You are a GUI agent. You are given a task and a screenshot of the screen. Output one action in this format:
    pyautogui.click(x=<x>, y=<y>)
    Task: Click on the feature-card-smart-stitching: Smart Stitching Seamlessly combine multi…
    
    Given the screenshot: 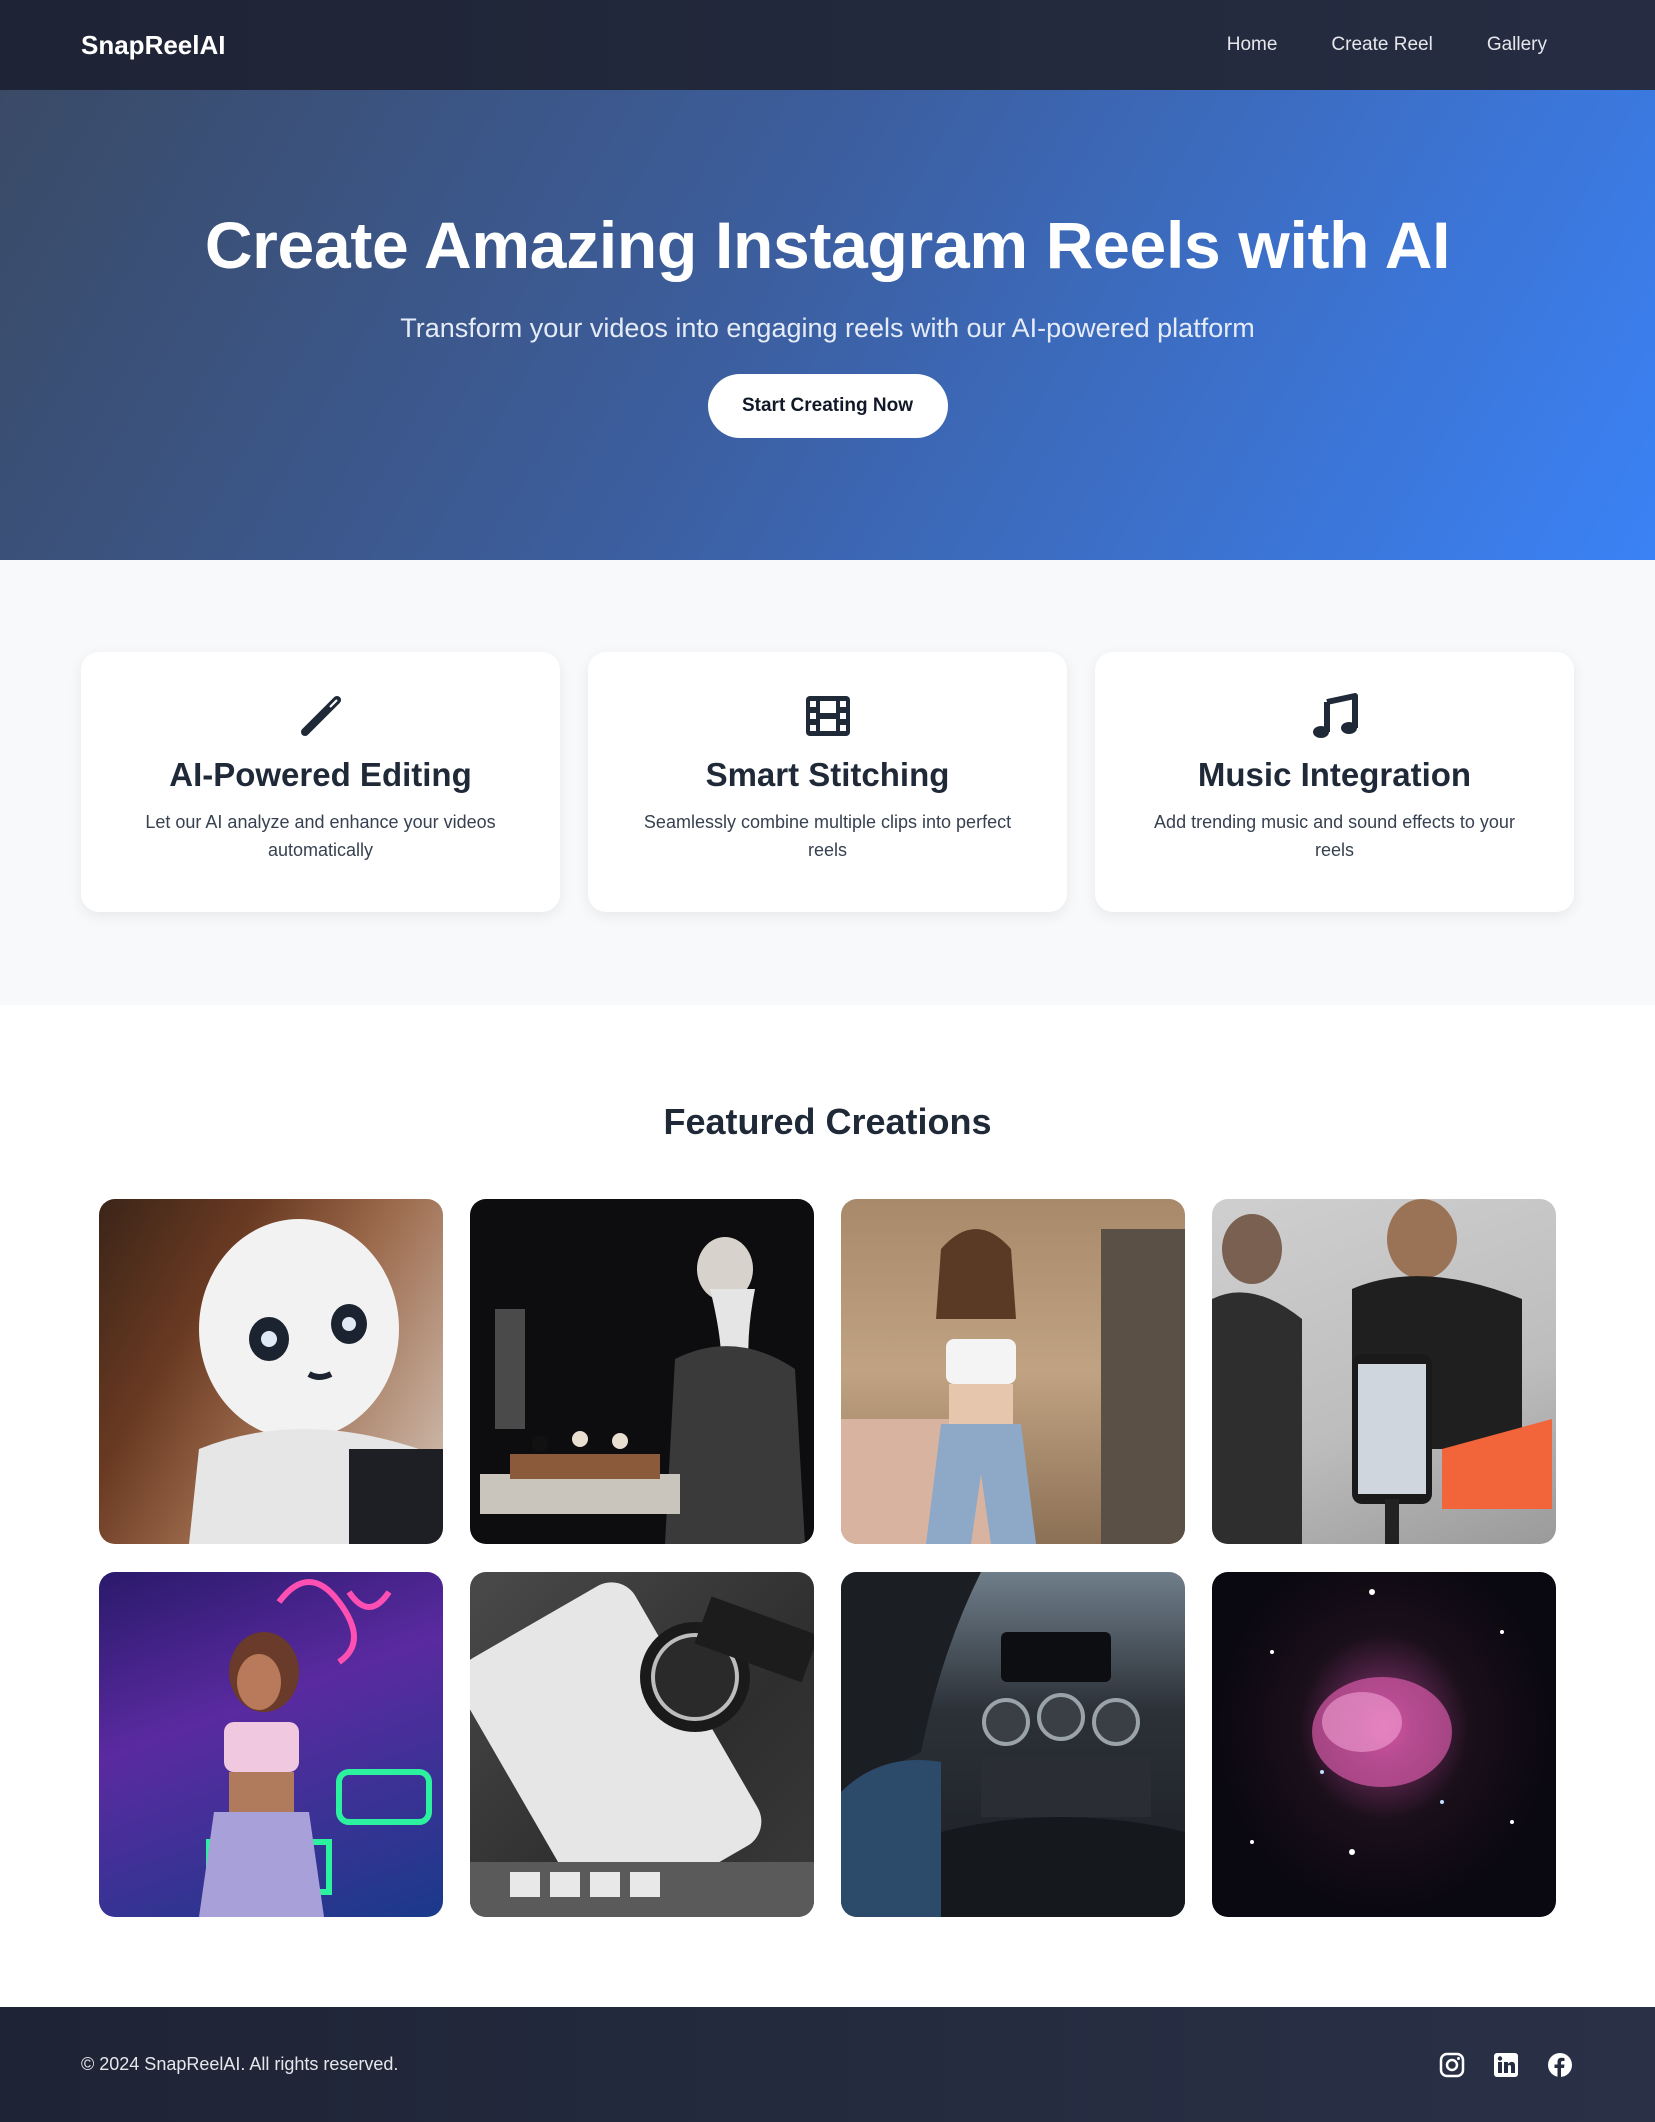 What is the action you would take?
    pyautogui.click(x=827, y=782)
    